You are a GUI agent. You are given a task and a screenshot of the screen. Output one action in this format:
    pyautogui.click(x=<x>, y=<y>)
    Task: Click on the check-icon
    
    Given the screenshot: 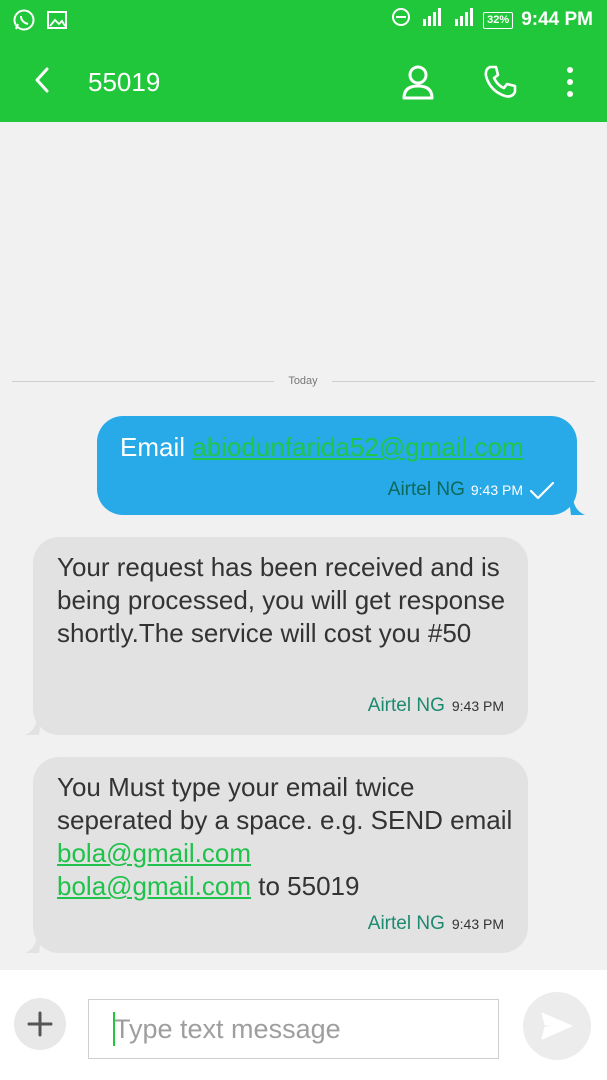 What is the action you would take?
    pyautogui.click(x=542, y=490)
    